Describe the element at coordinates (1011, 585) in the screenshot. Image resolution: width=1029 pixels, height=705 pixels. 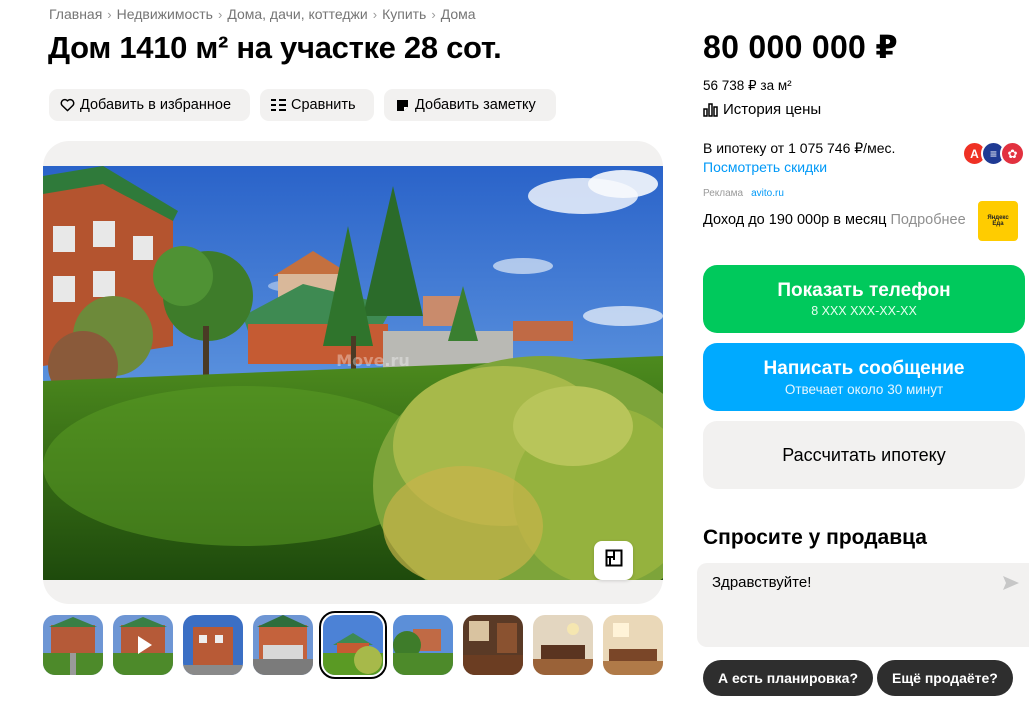
I see `send-icon` at that location.